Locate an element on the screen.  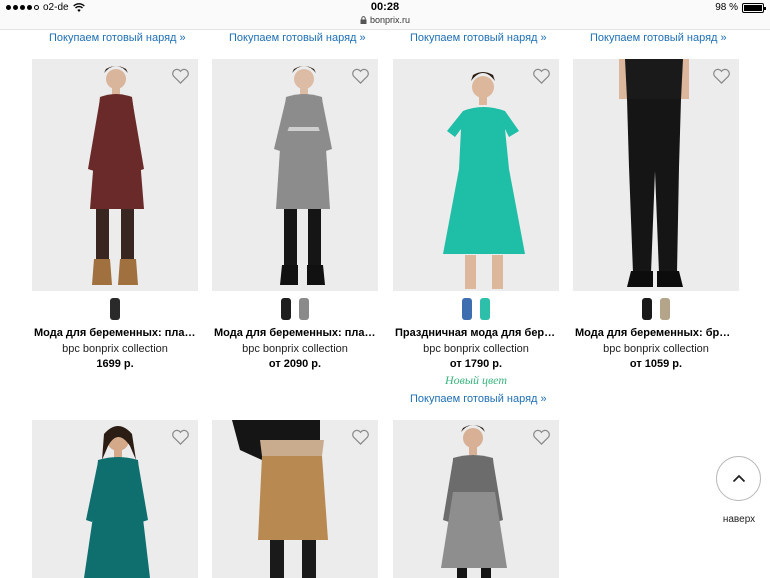
chevron-up-icon is located at coordinates (738, 478).